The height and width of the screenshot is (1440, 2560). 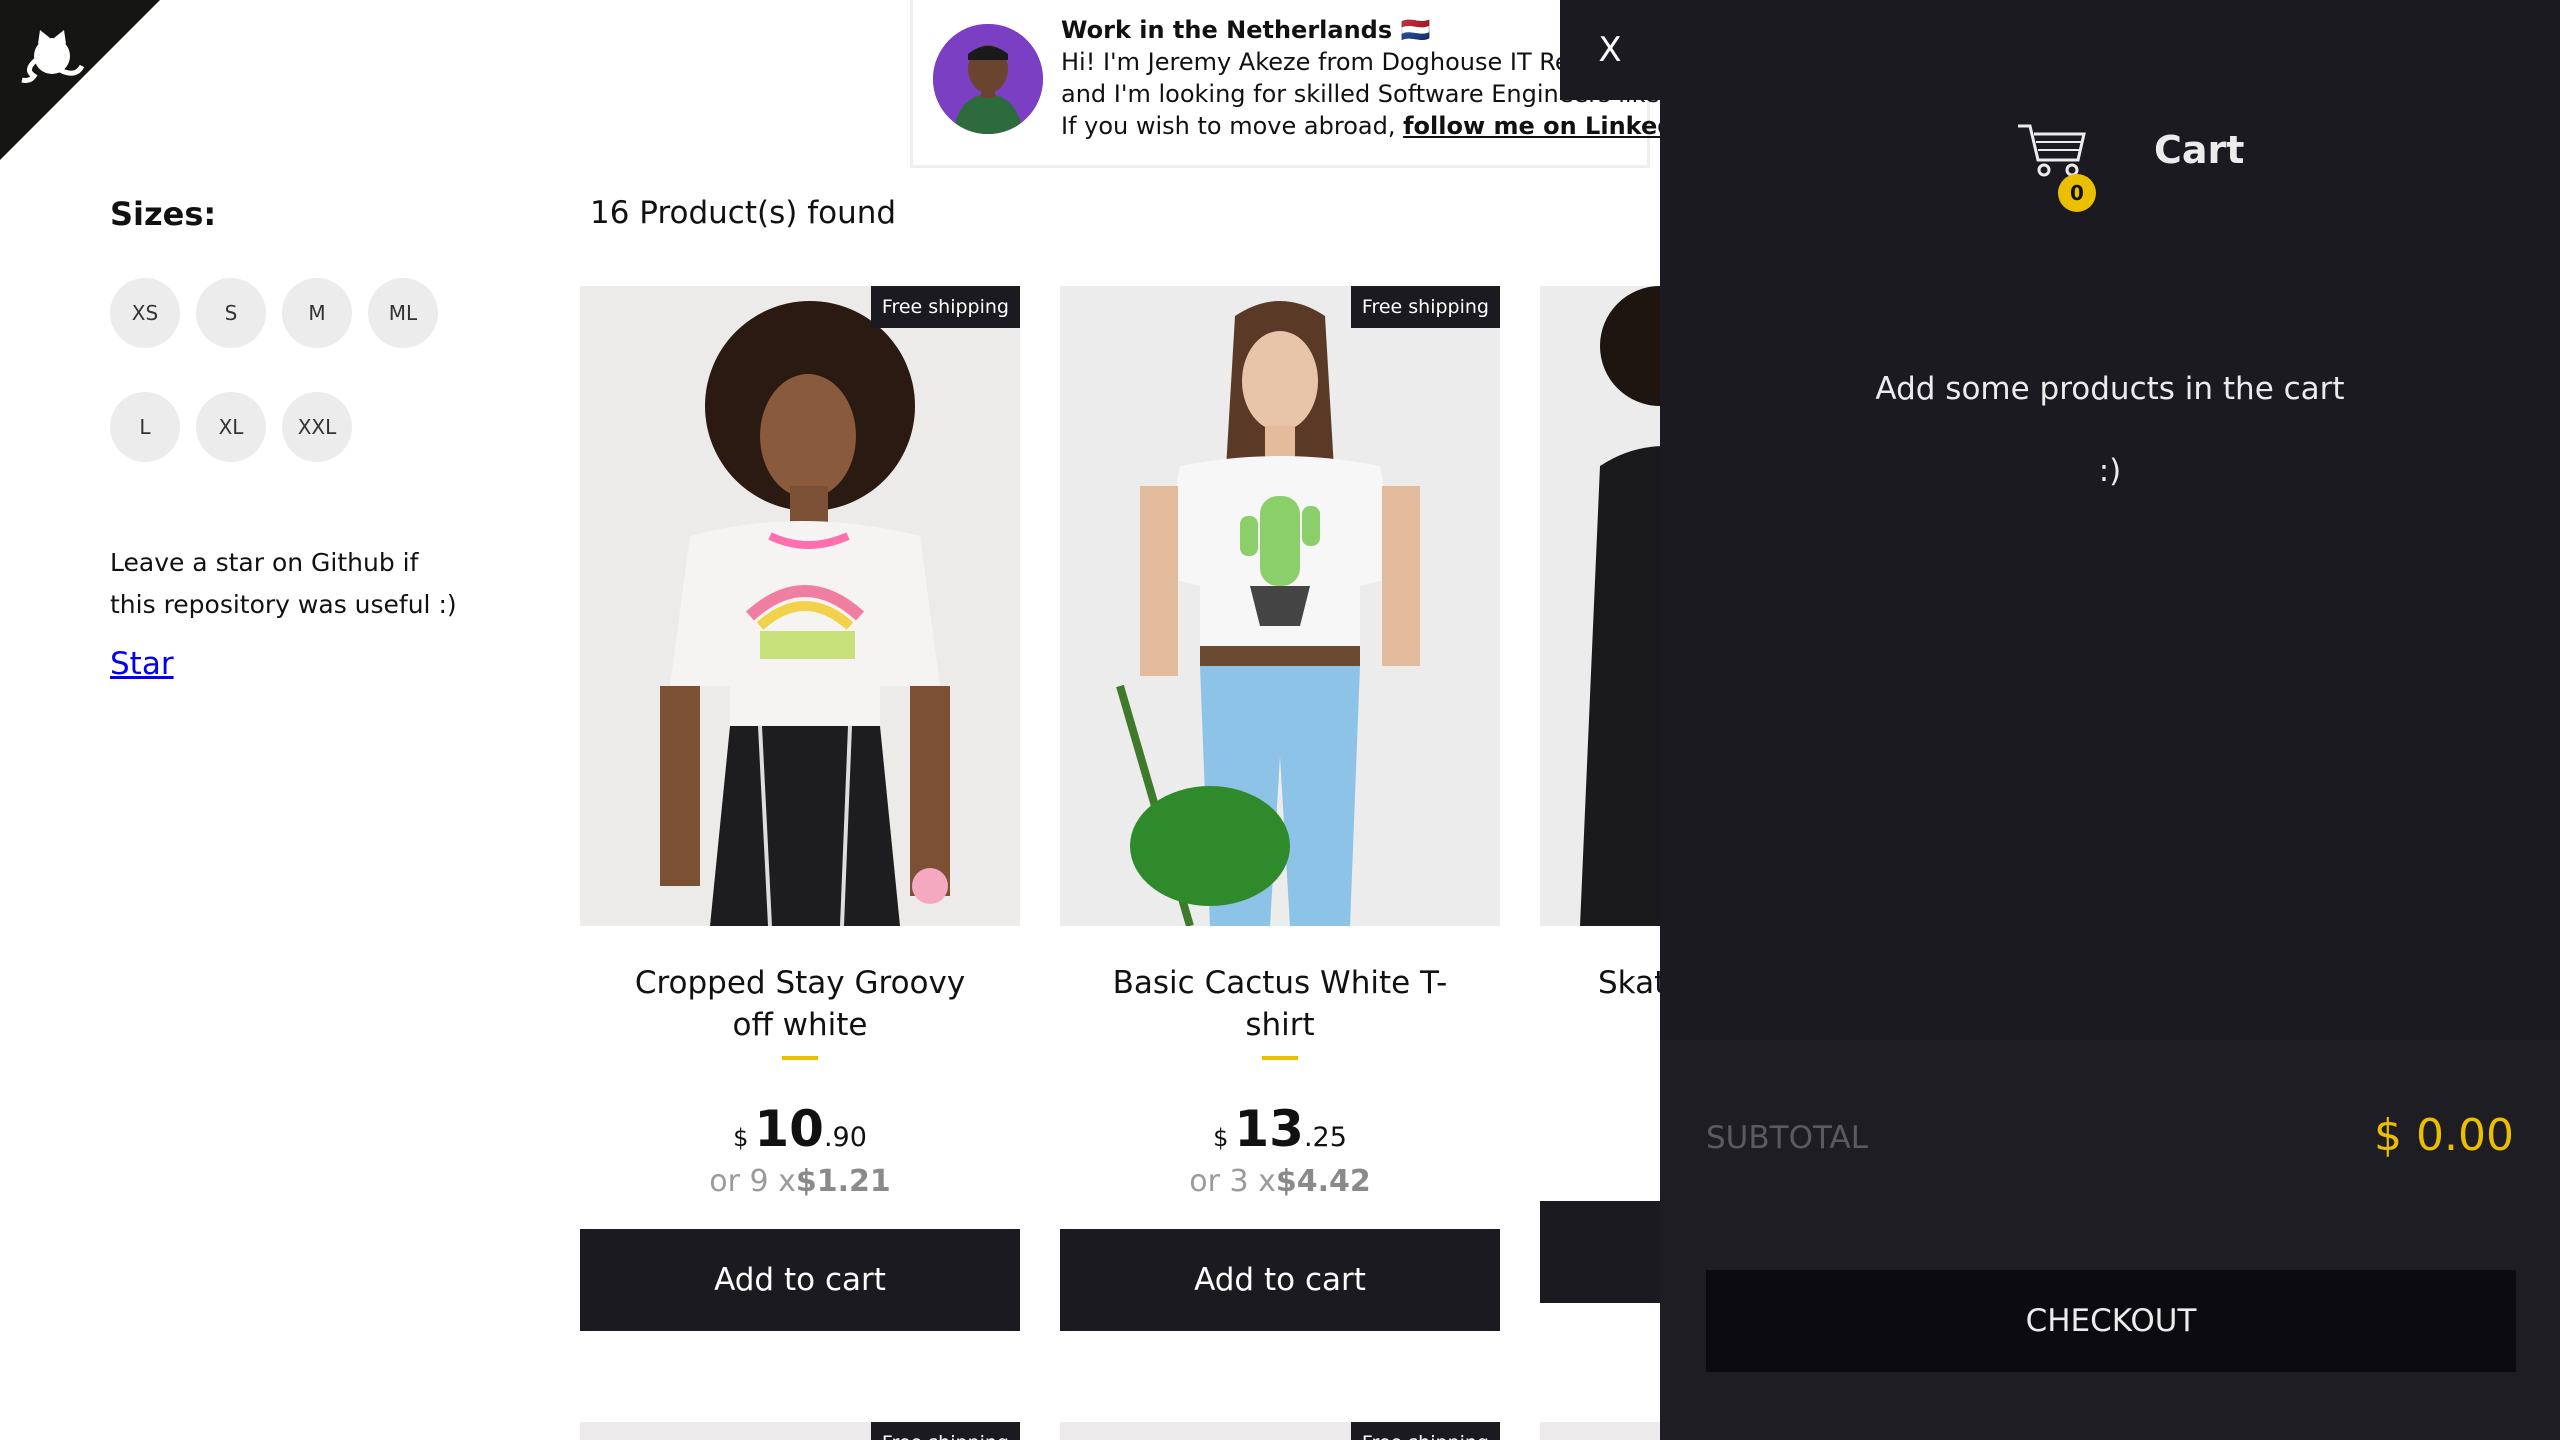 What do you see at coordinates (145, 427) in the screenshot?
I see `size-l-button: L` at bounding box center [145, 427].